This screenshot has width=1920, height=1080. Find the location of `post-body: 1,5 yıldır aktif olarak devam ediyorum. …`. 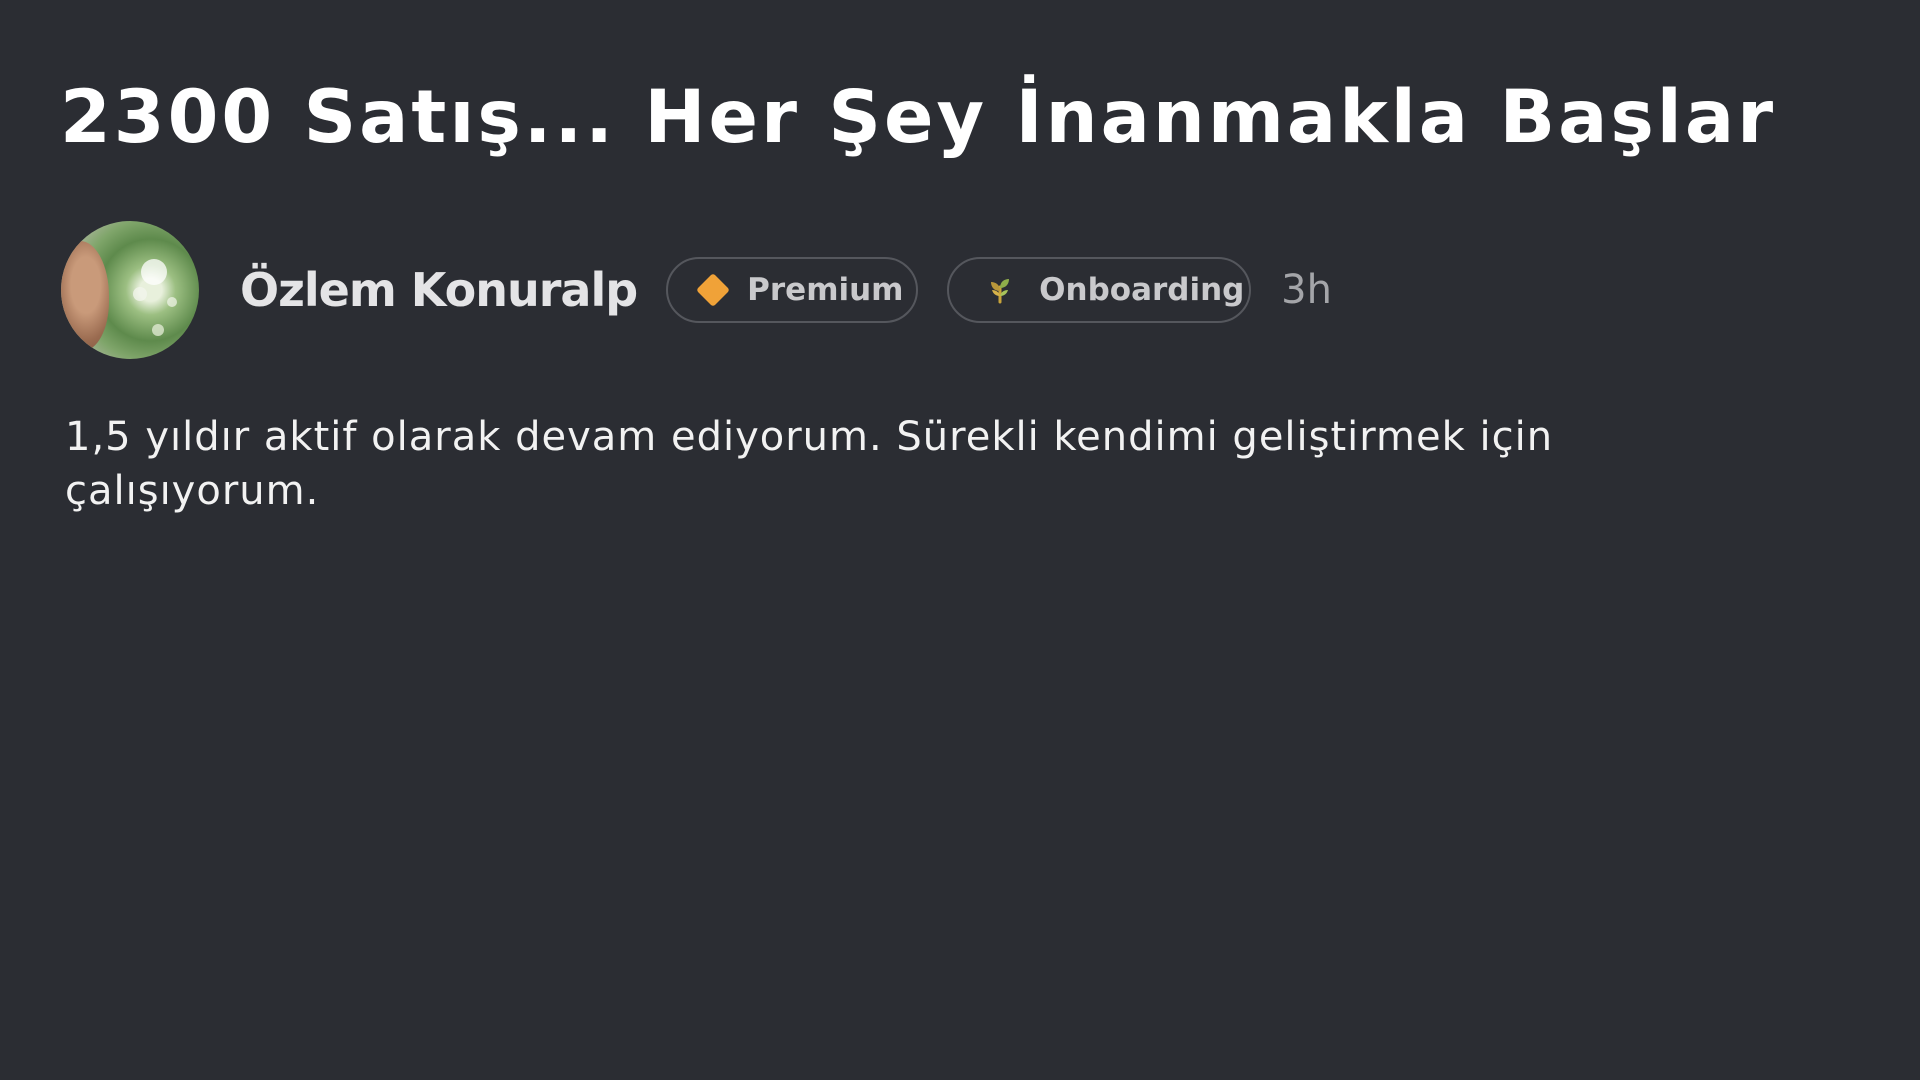

post-body: 1,5 yıldır aktif olarak devam ediyorum. … is located at coordinates (809, 464).